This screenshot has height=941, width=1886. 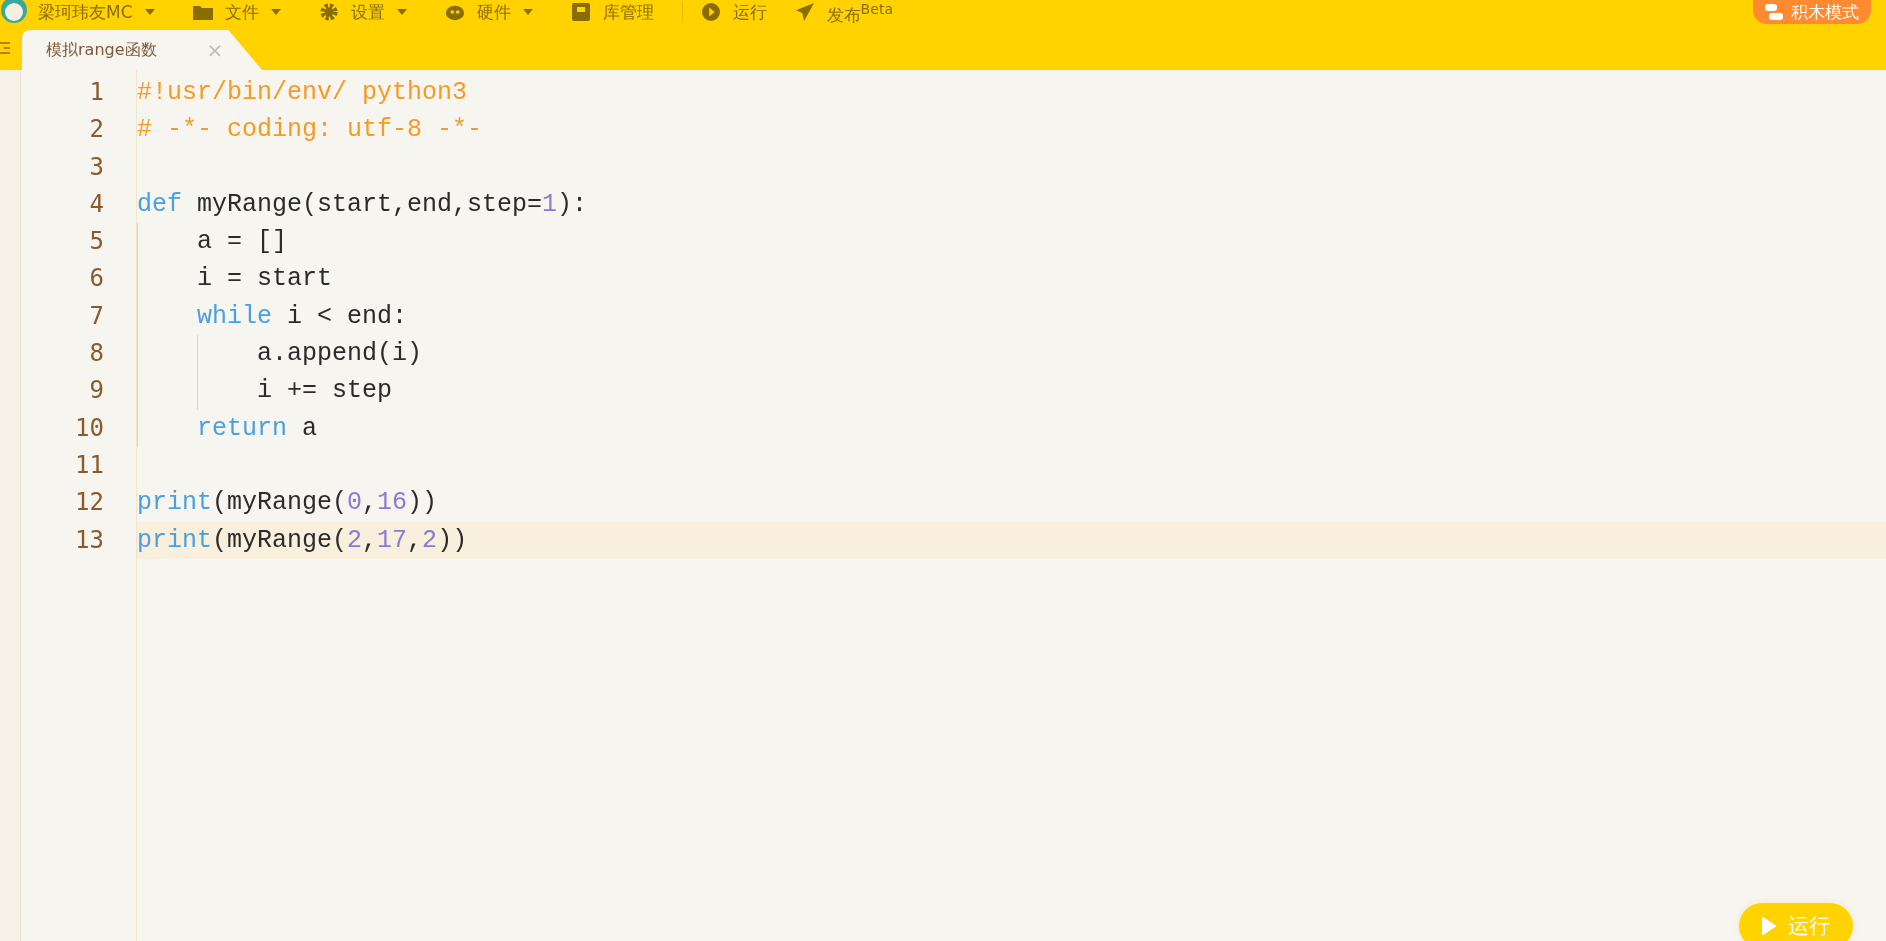 I want to click on line-number: 6, so click(x=96, y=279).